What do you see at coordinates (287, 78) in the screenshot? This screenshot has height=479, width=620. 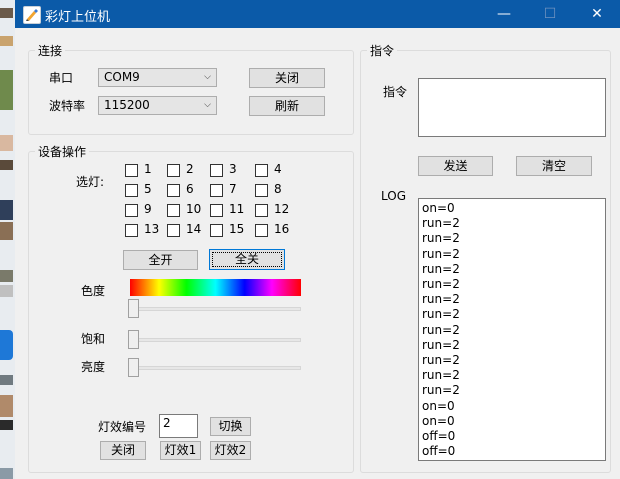 I see `close-port-button: 关闭` at bounding box center [287, 78].